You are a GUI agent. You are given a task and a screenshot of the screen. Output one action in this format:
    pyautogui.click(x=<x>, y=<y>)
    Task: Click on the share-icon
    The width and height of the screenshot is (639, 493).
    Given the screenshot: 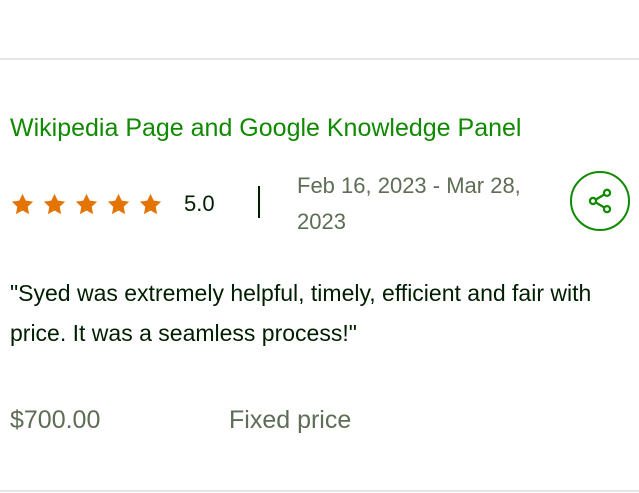 What is the action you would take?
    pyautogui.click(x=600, y=201)
    